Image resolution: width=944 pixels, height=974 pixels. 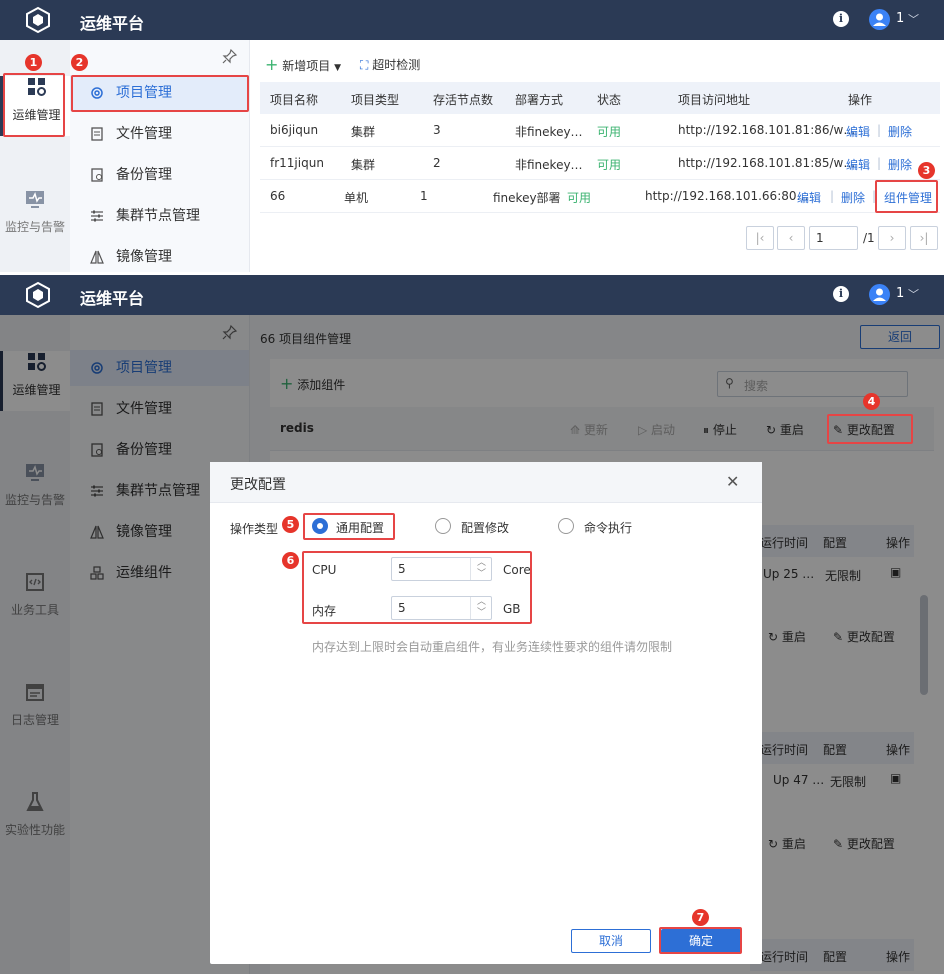 I want to click on platform-logo-icon, so click(x=38, y=20).